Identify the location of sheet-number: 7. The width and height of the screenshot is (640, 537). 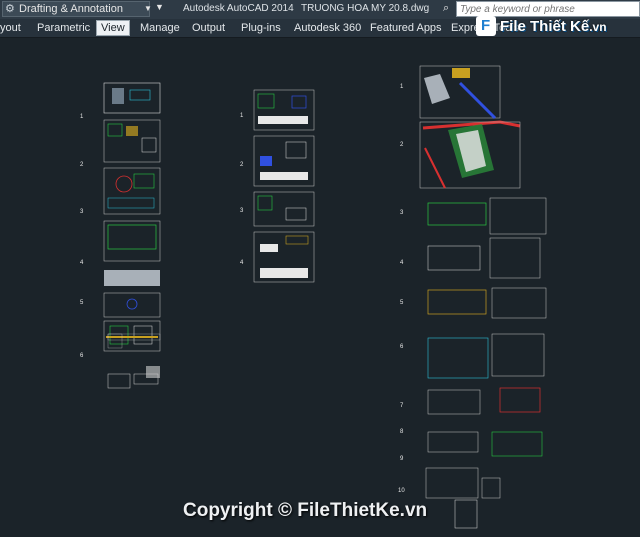
(402, 406).